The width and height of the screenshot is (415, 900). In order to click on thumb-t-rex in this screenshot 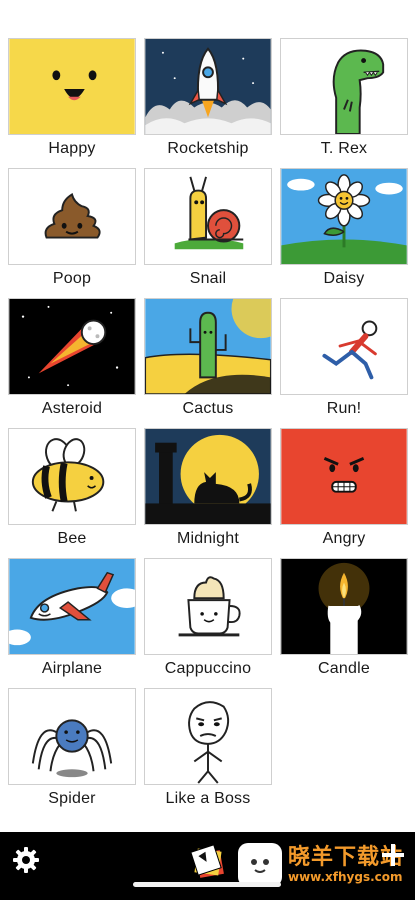, I will do `click(344, 86)`.